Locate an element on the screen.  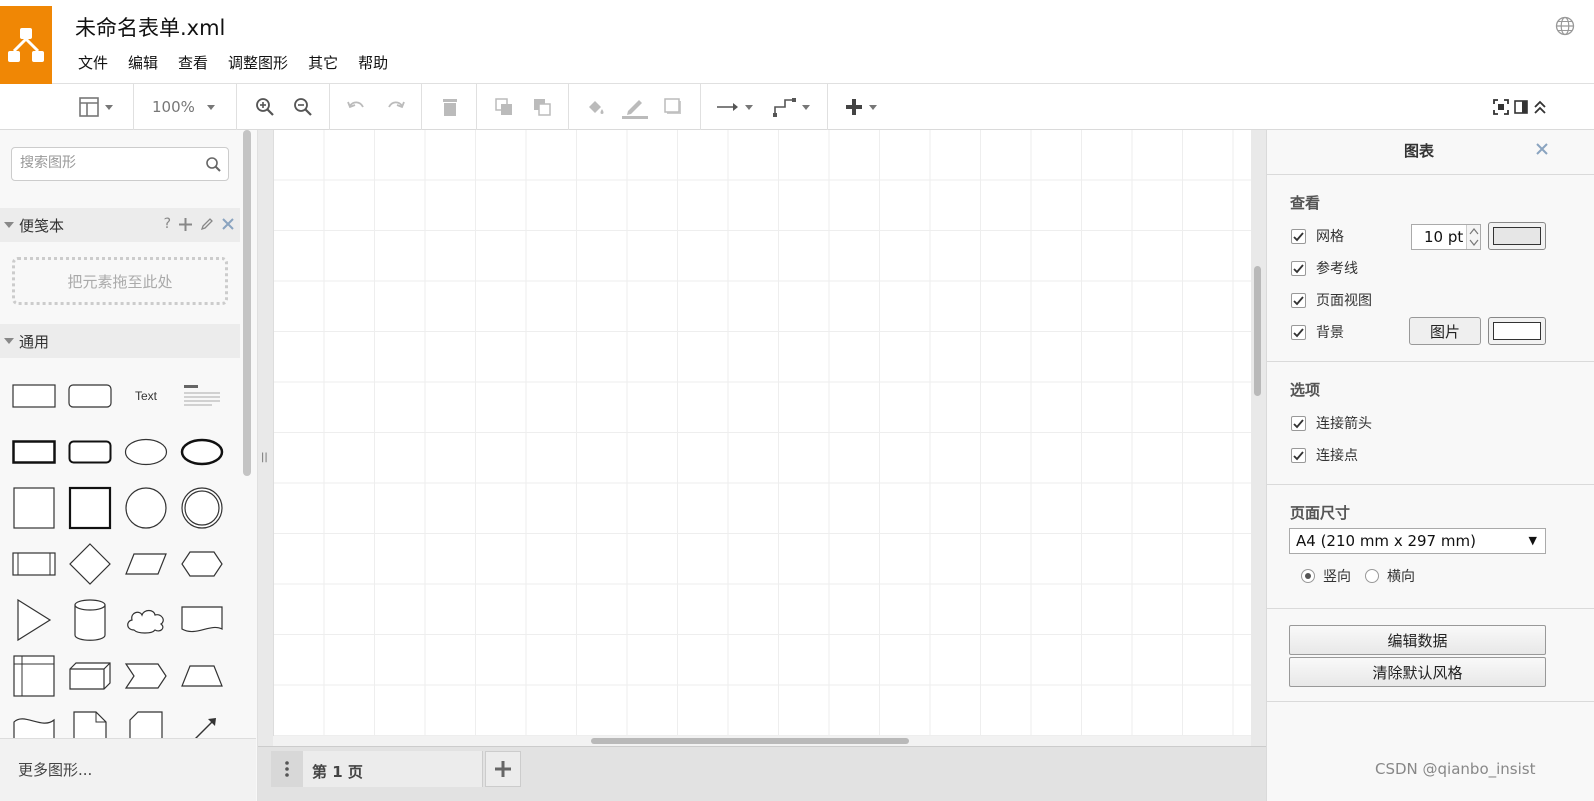
shape-cube is located at coordinates (90, 676).